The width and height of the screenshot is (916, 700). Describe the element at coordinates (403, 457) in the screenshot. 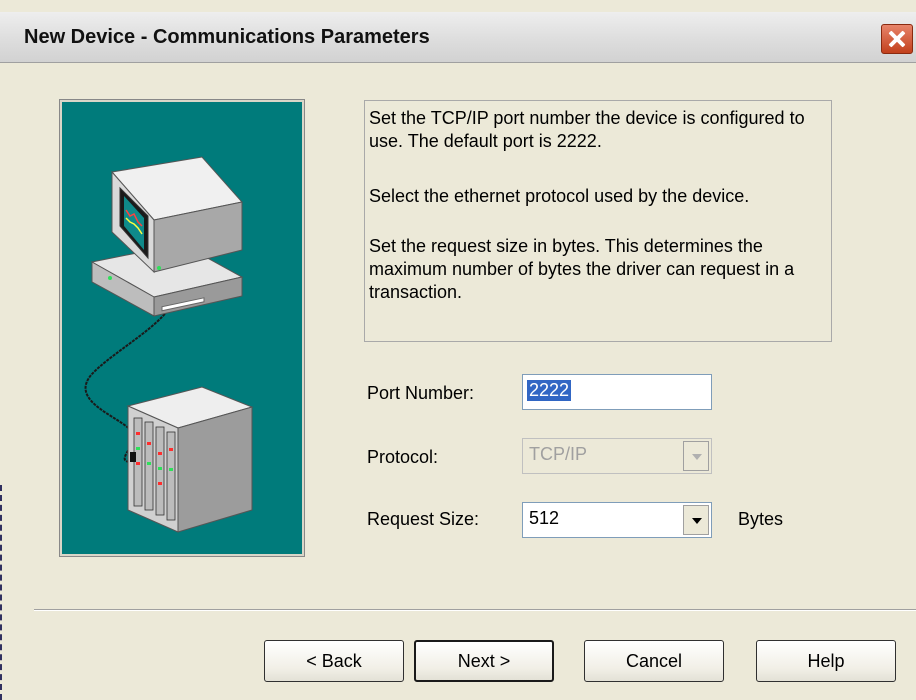

I see `protocol-label: Protocol:` at that location.